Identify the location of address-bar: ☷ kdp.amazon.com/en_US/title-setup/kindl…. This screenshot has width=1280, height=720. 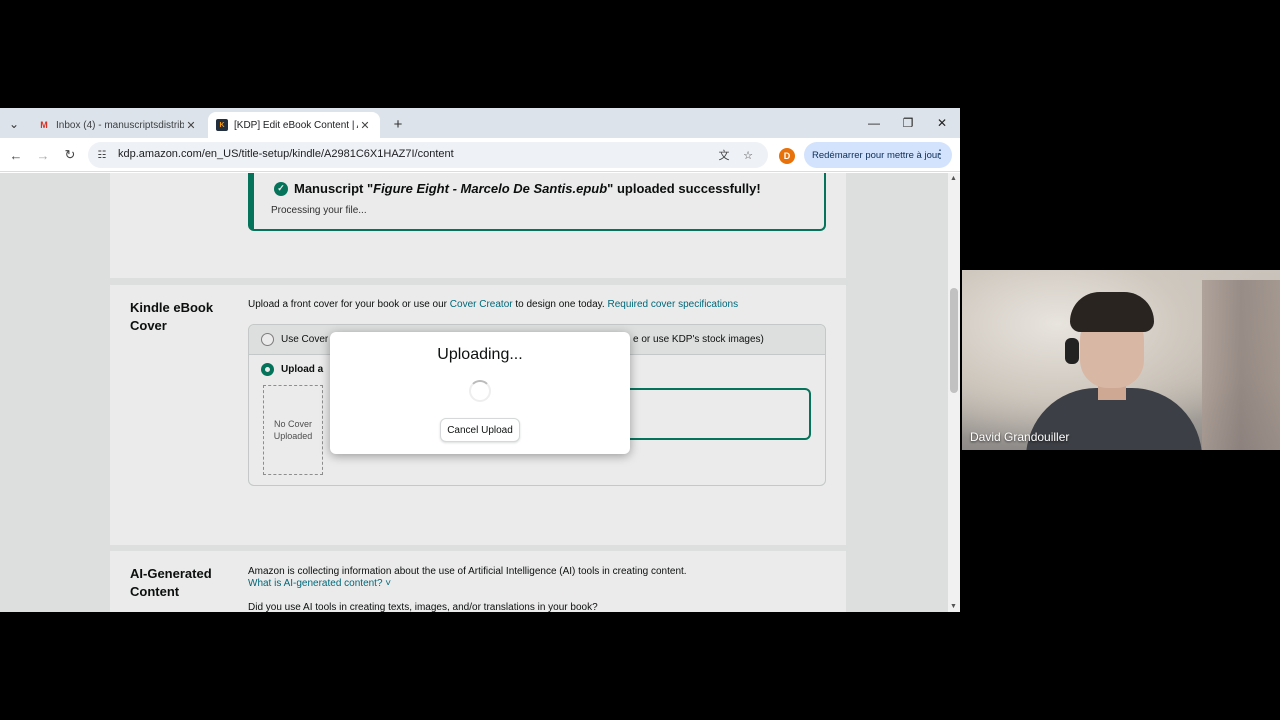
(428, 155).